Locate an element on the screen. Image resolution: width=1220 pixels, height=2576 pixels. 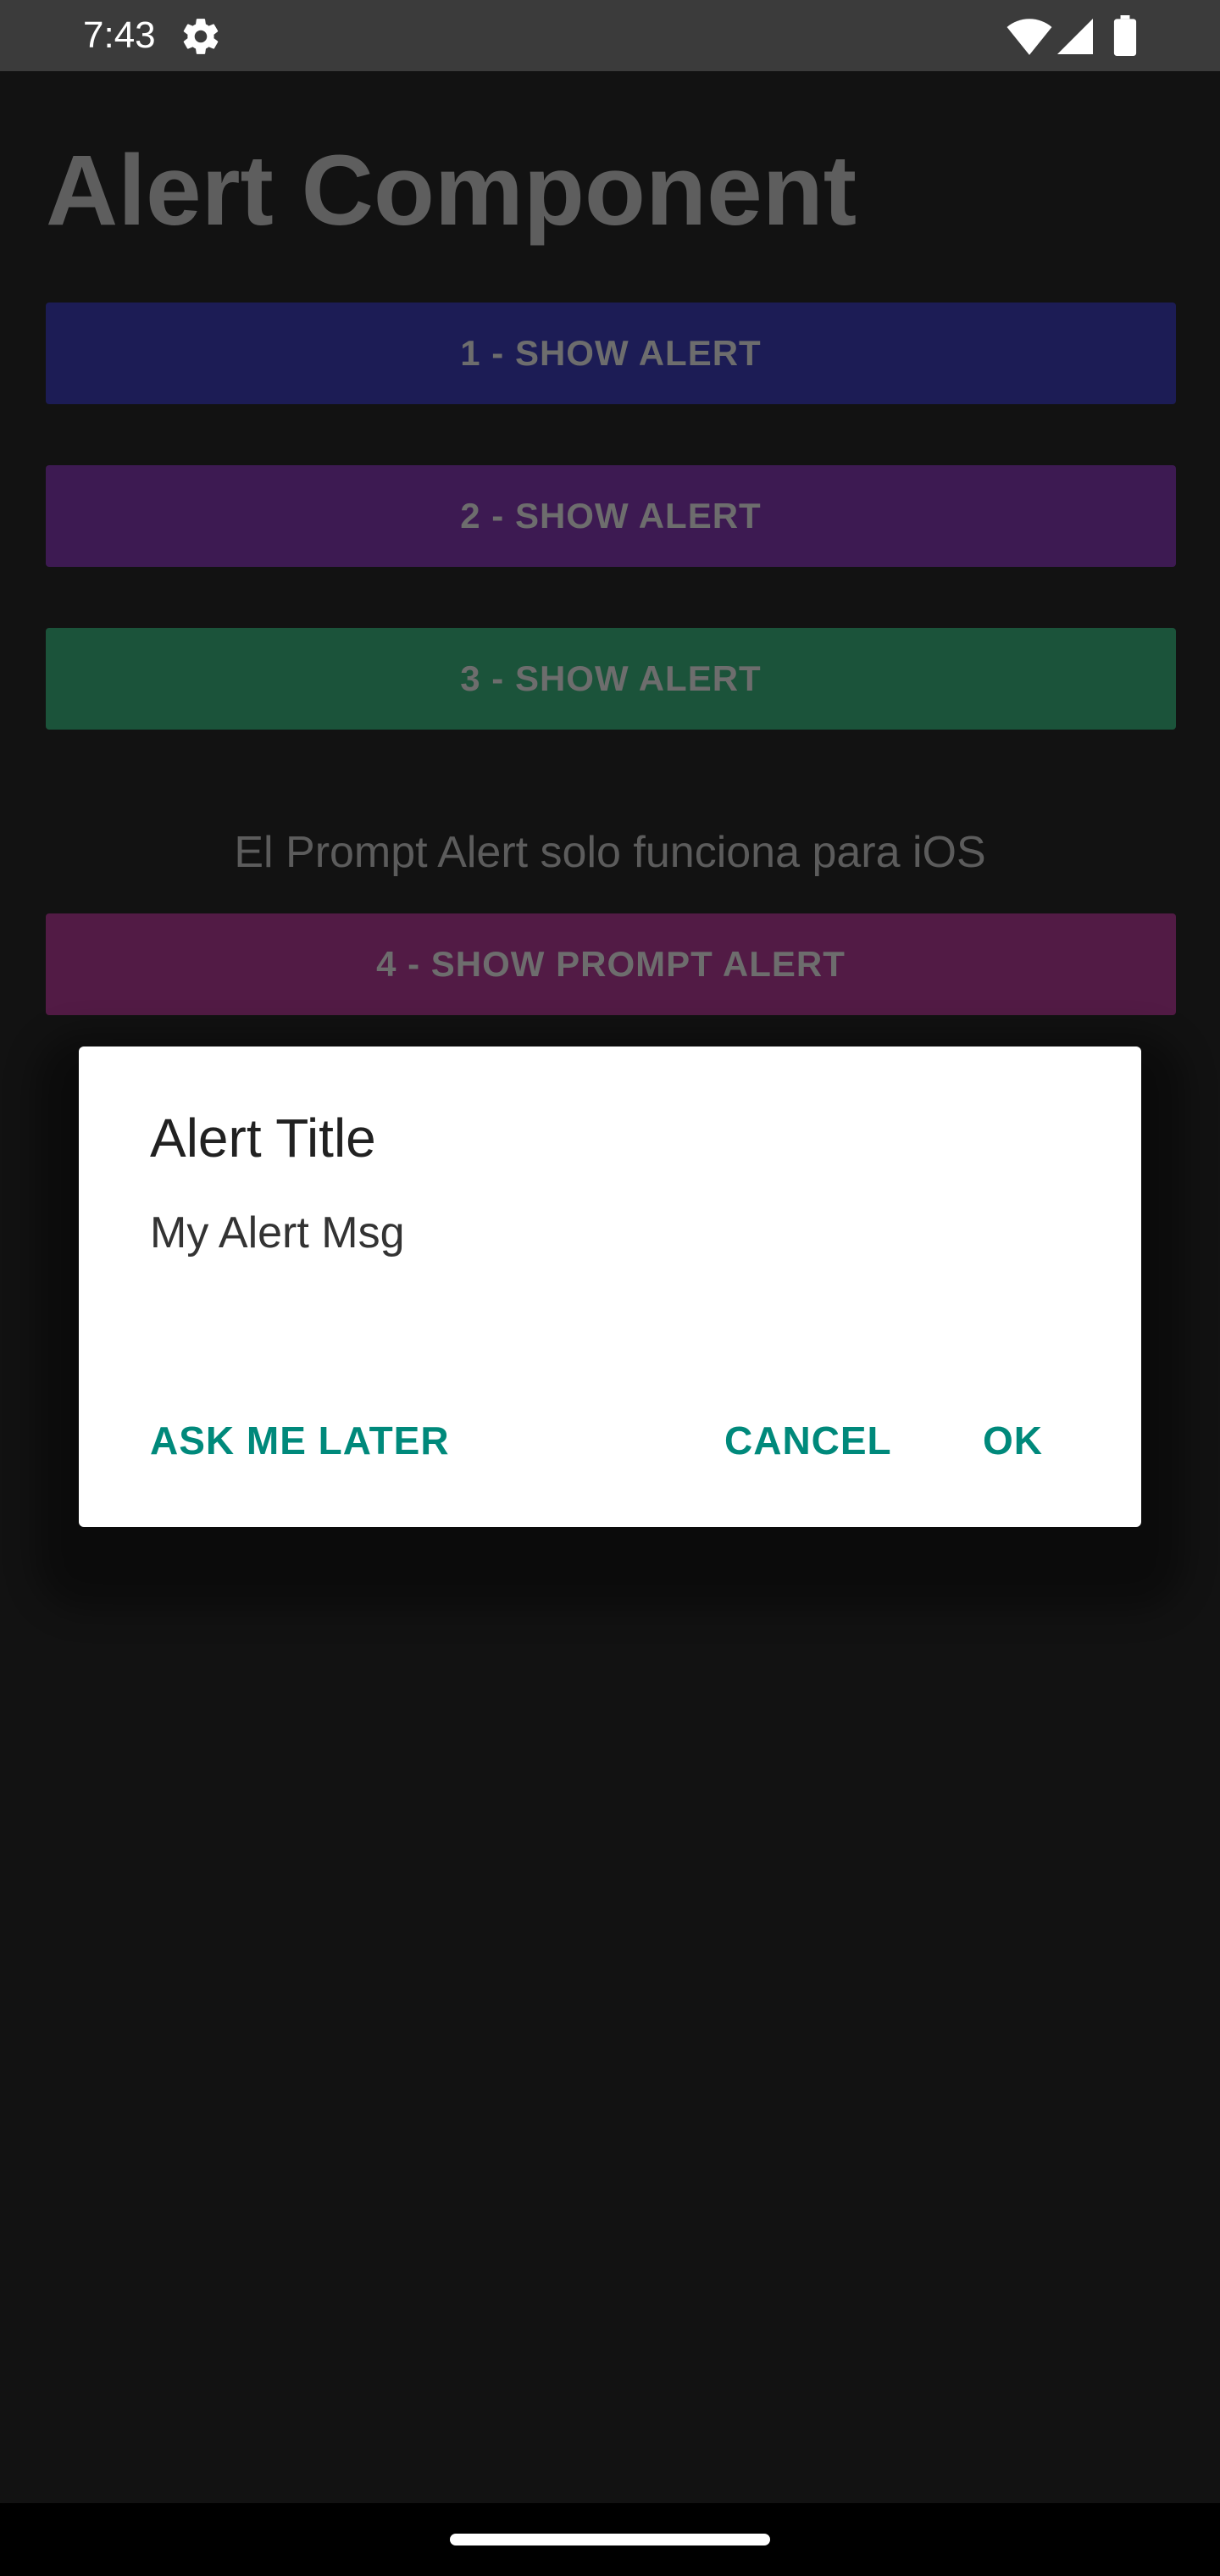
dialog-title: Alert Title is located at coordinates (263, 1138).